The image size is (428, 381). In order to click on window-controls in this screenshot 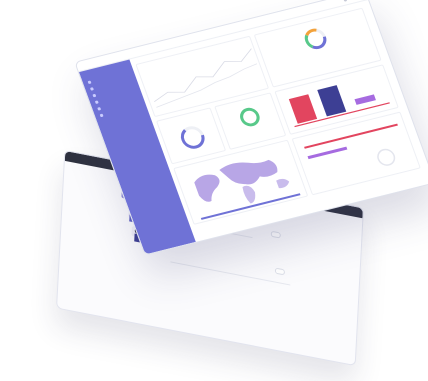, I will do `click(351, 1)`.